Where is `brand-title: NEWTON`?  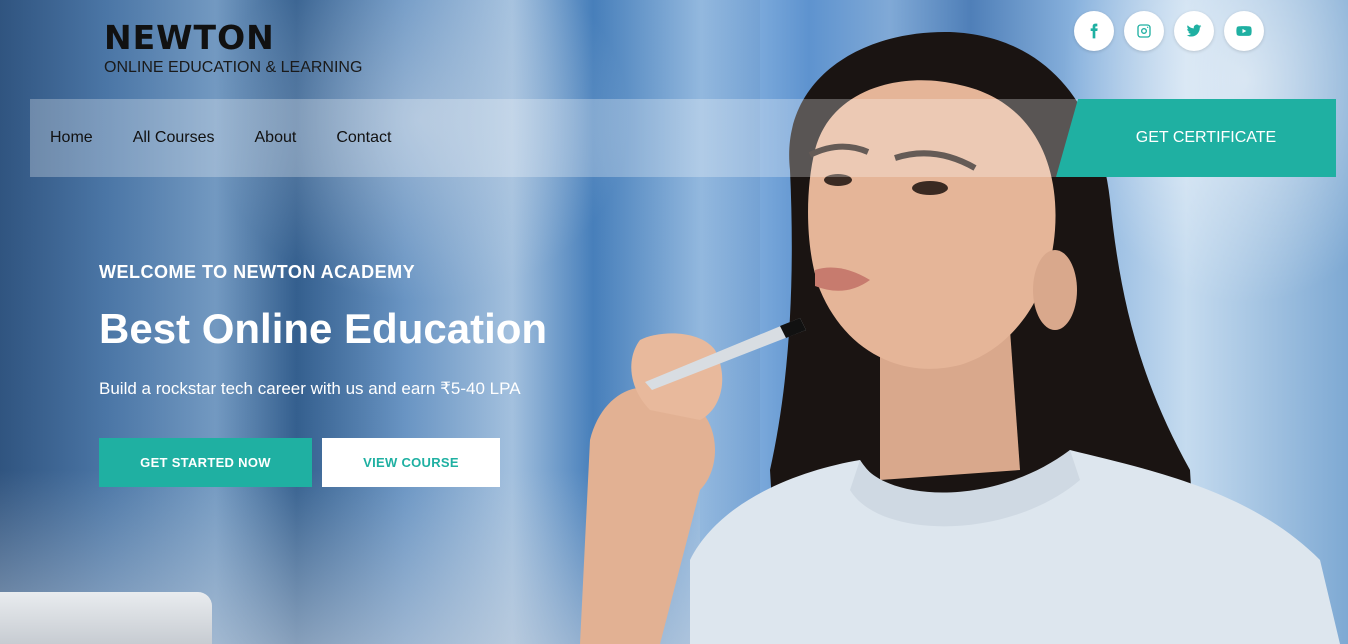 brand-title: NEWTON is located at coordinates (189, 37).